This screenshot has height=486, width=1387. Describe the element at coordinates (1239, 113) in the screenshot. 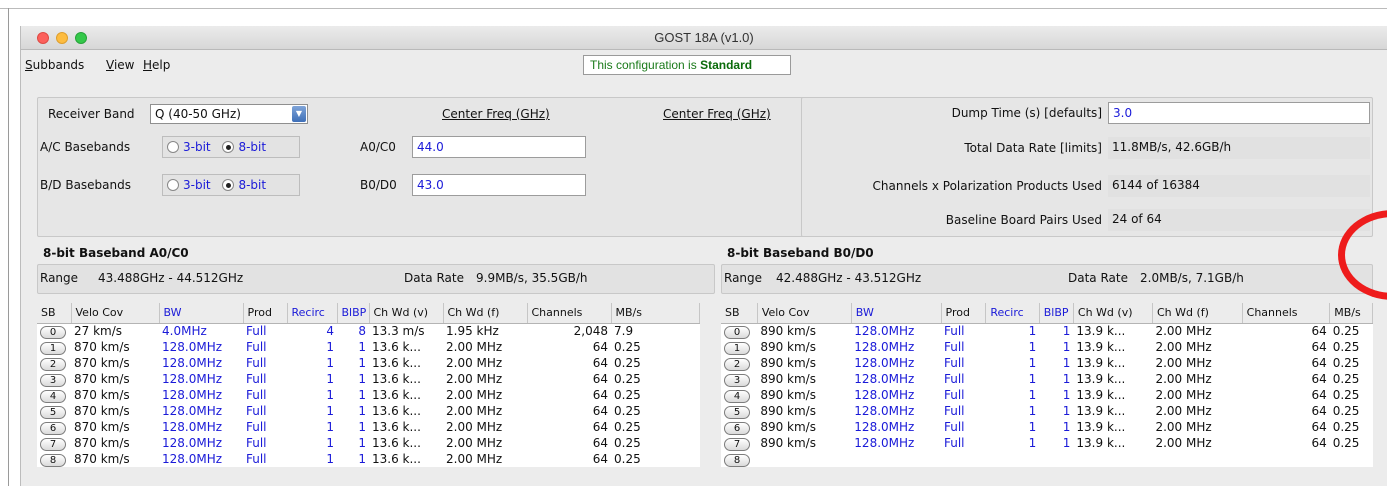

I see `dump-time-input: 3.0` at that location.